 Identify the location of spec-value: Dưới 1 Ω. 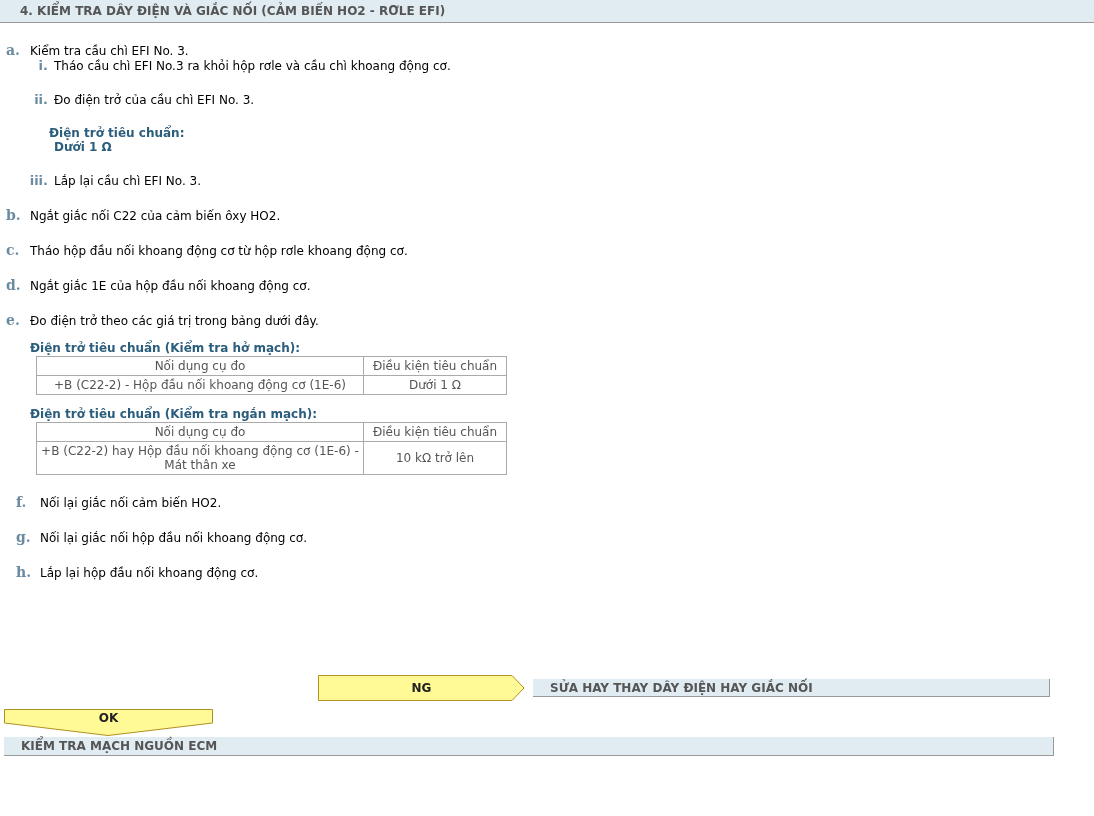
(83, 147).